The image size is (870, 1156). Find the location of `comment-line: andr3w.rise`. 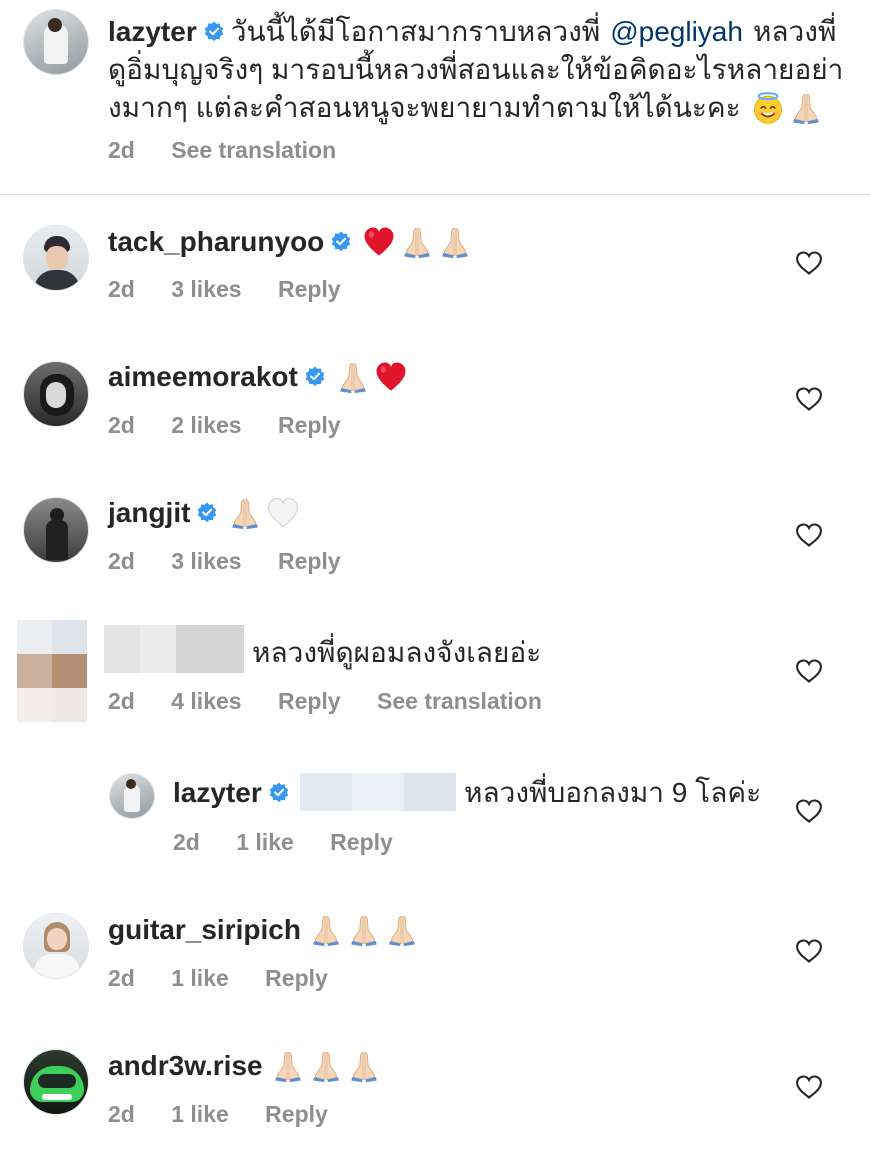

comment-line: andr3w.rise is located at coordinates (244, 1066).